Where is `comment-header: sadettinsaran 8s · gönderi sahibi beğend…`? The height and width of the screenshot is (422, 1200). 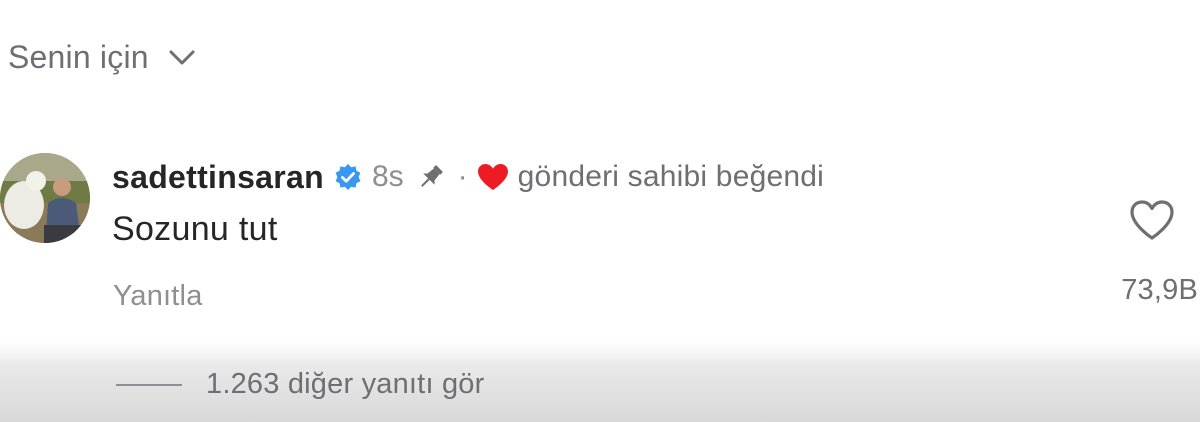 comment-header: sadettinsaran 8s · gönderi sahibi beğend… is located at coordinates (468, 177).